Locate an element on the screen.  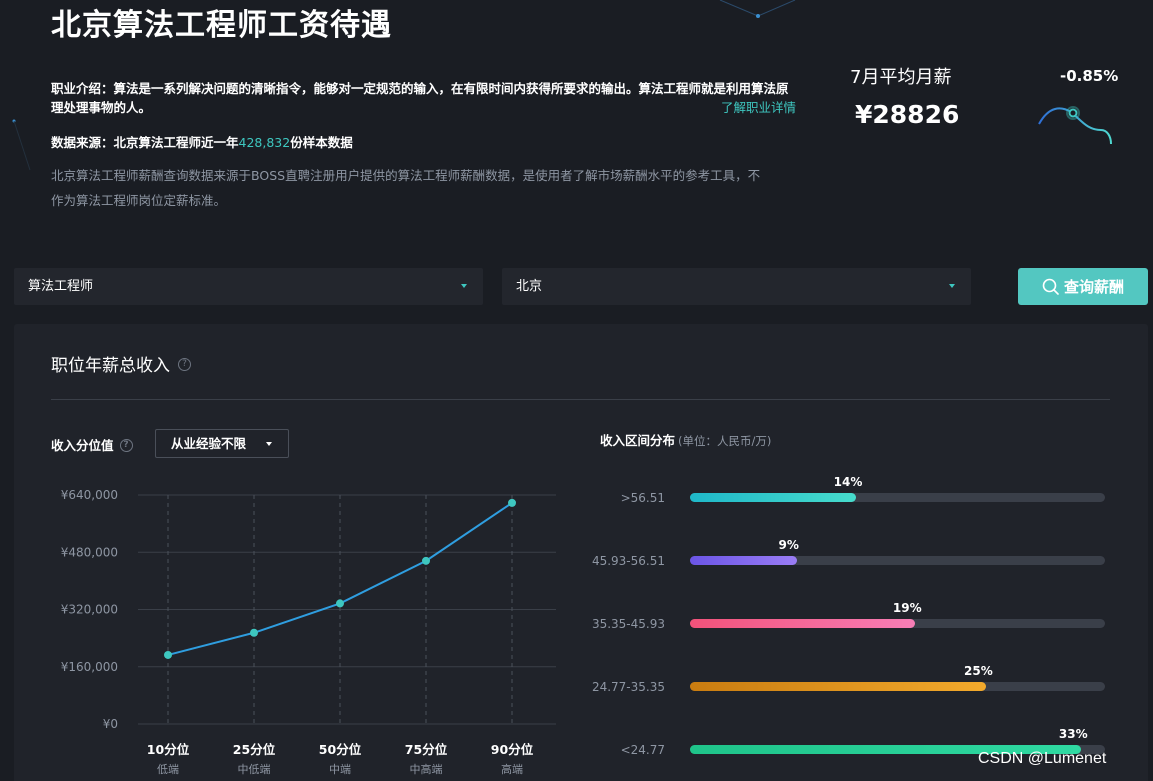
percentile-label-text: 收入分位值 is located at coordinates (82, 445).